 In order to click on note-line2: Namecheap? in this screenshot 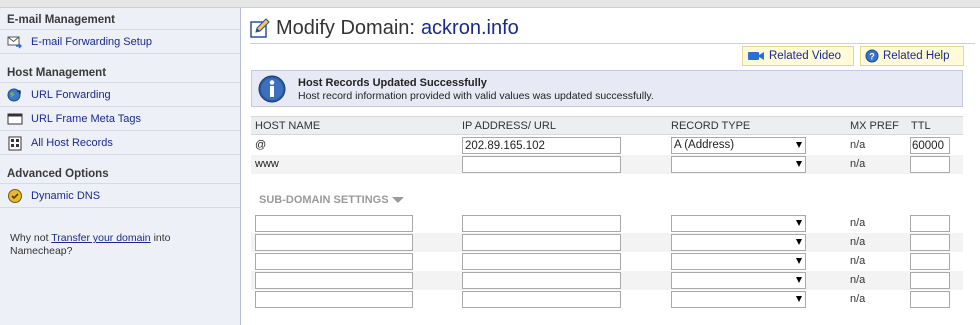, I will do `click(41, 251)`.